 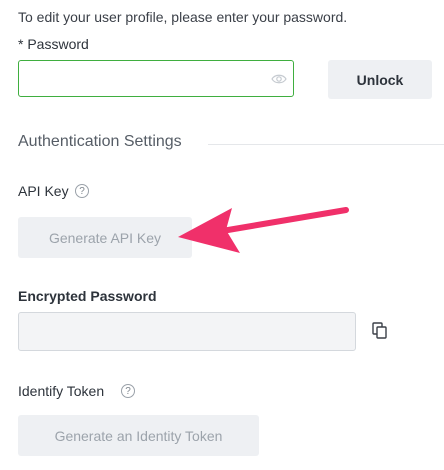 I want to click on eye-icon, so click(x=279, y=79).